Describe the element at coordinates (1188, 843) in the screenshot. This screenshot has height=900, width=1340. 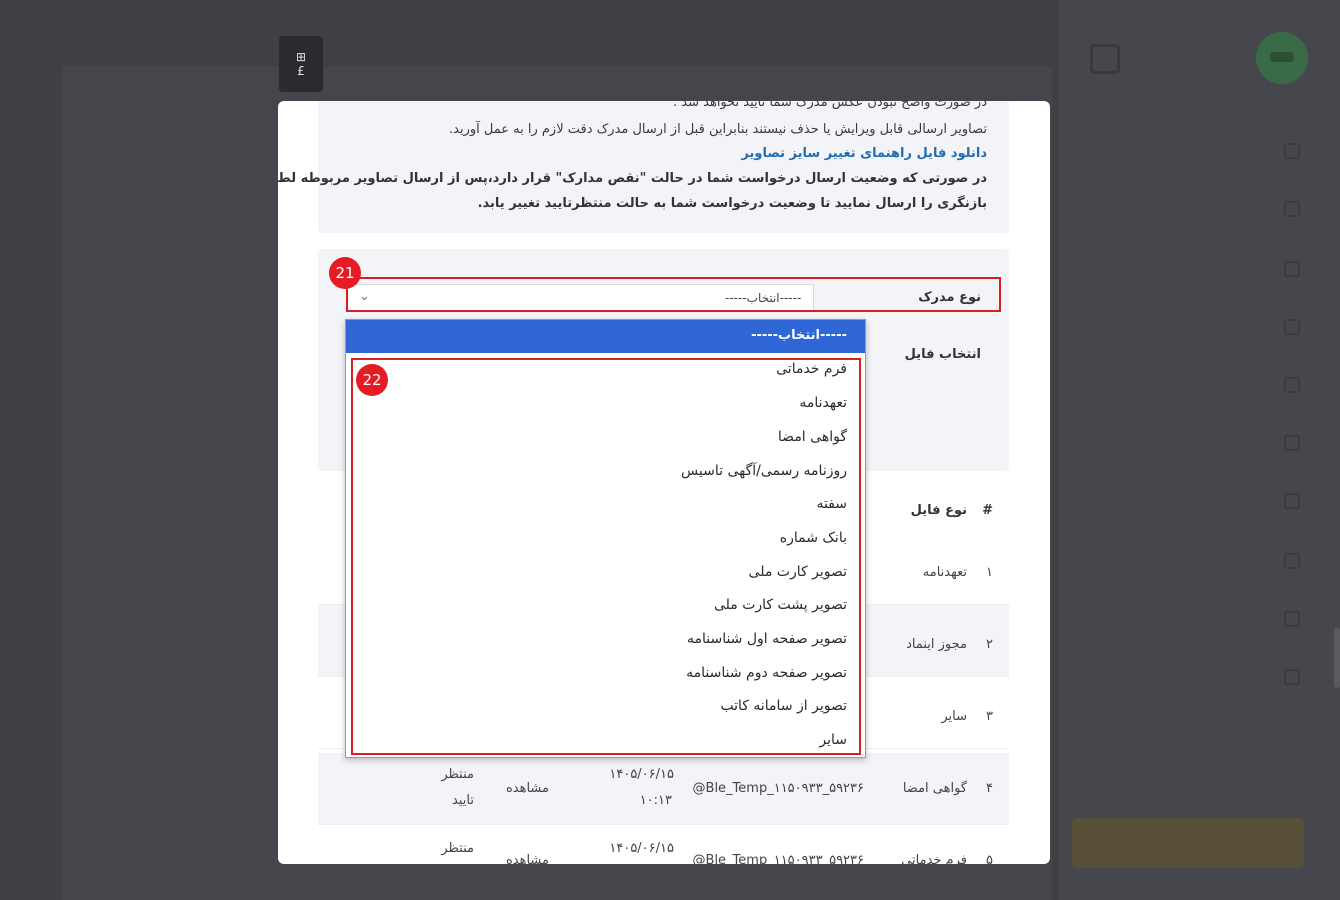
I see `background-button` at that location.